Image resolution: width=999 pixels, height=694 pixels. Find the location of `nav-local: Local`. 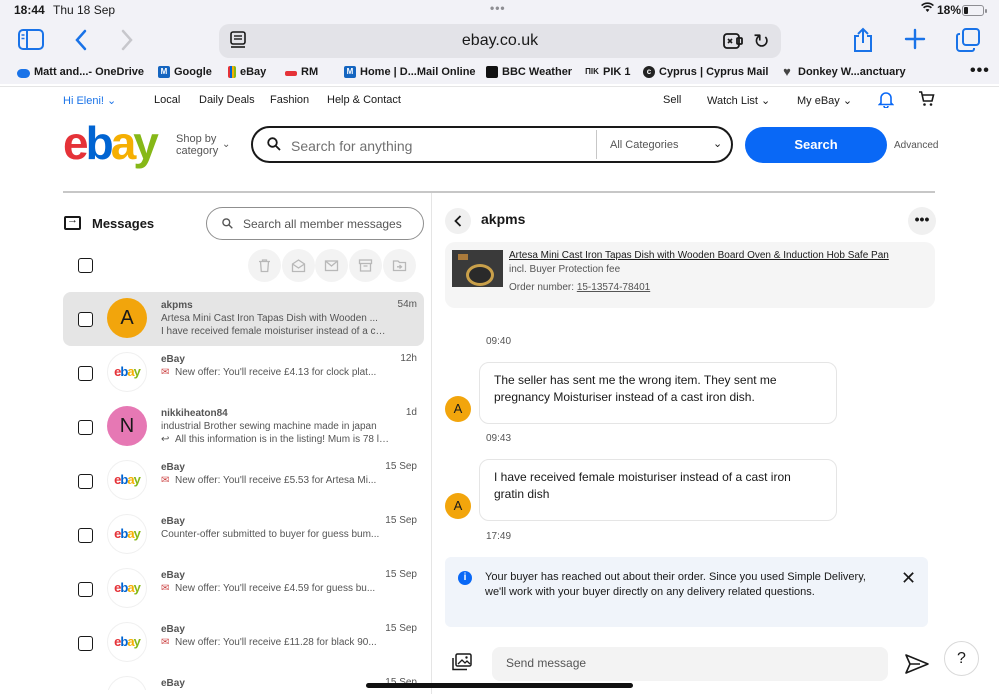

nav-local: Local is located at coordinates (167, 100).